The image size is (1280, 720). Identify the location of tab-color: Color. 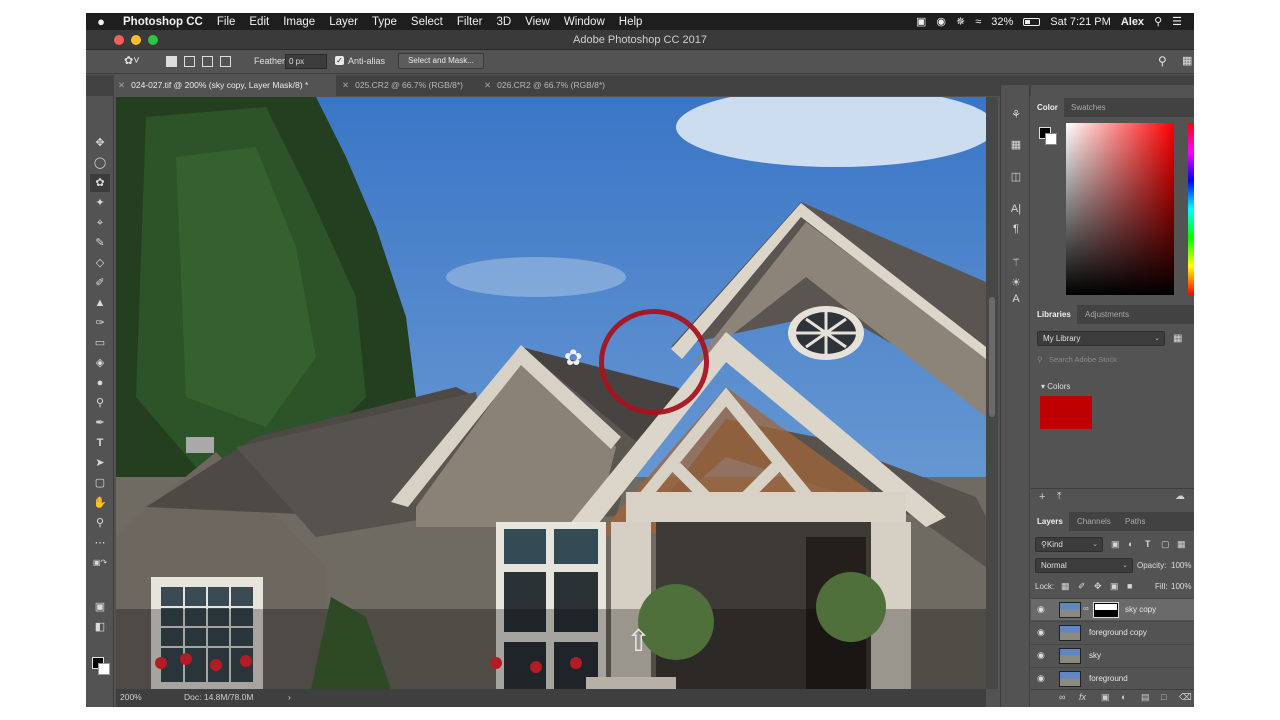
(1047, 107).